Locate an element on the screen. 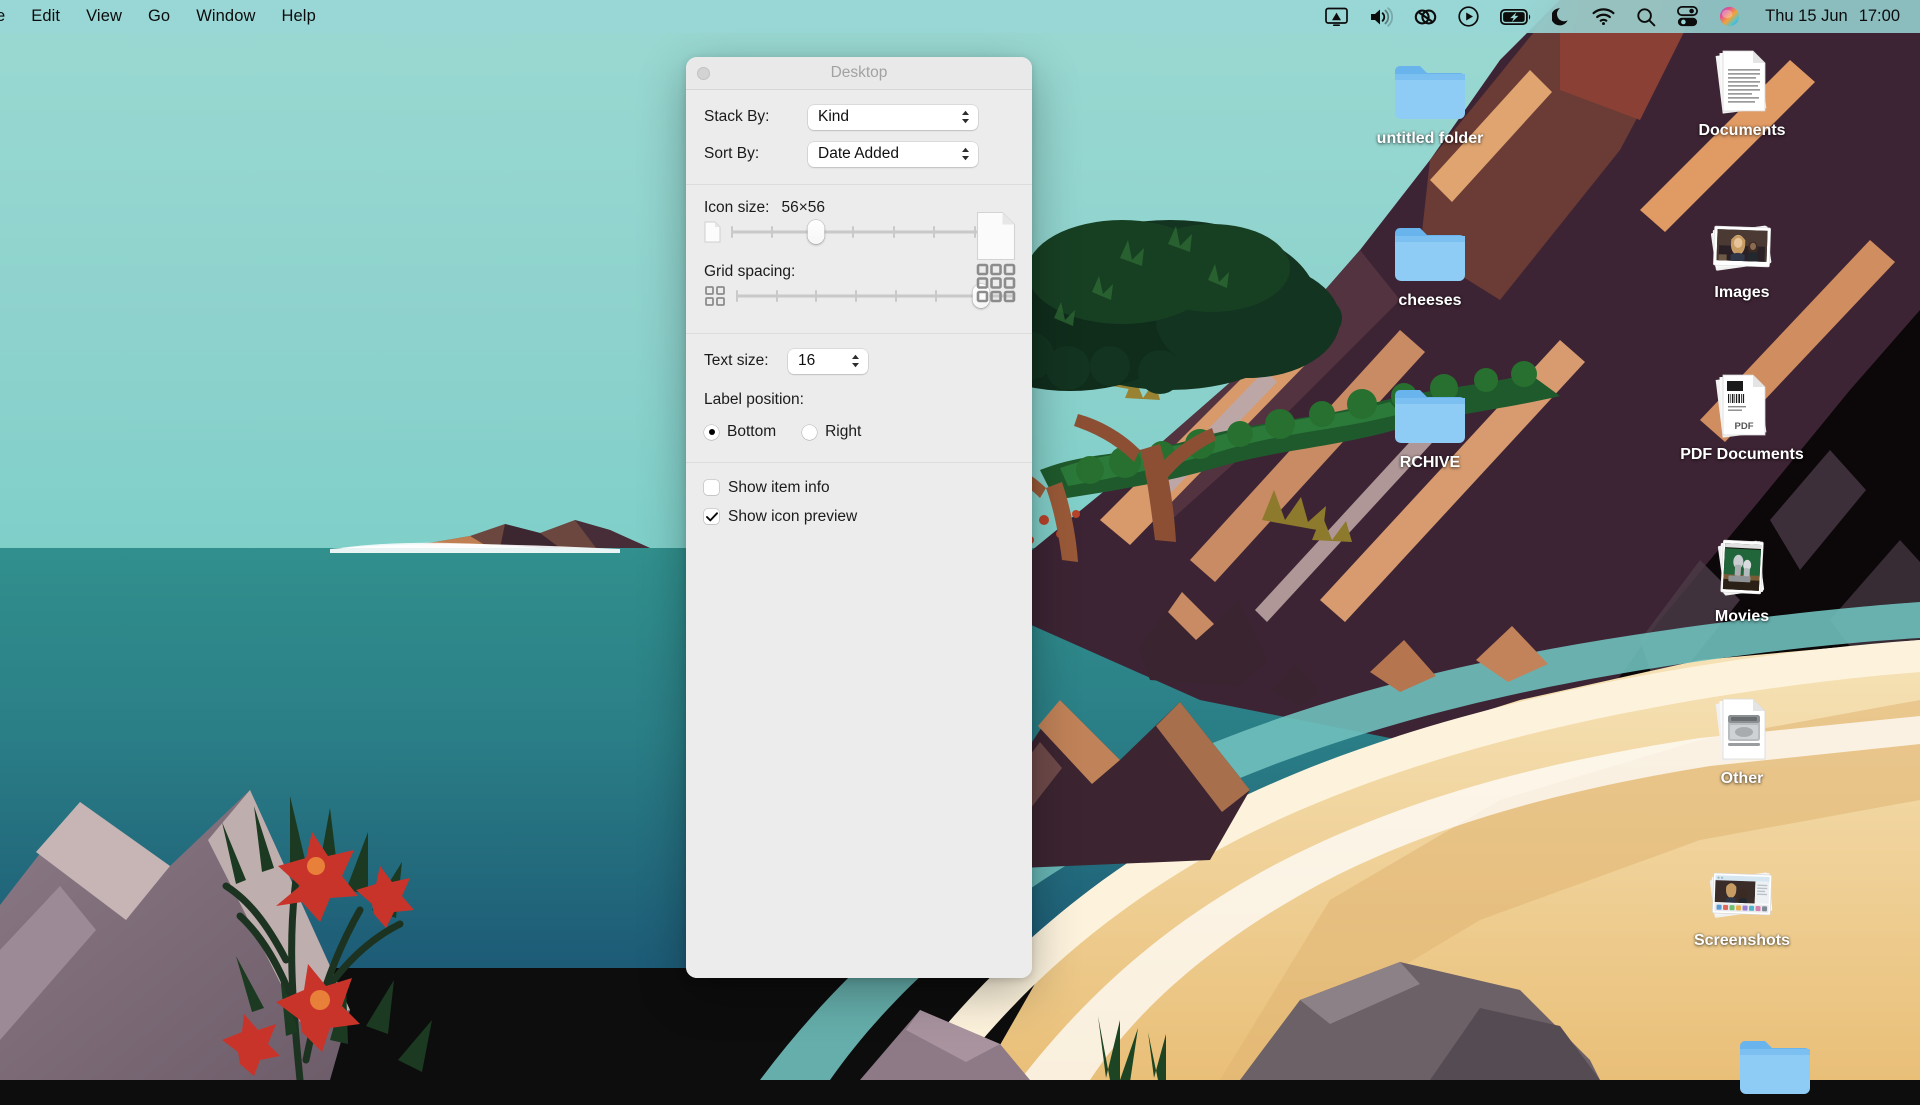  icon-label: untitled folder is located at coordinates (1430, 138).